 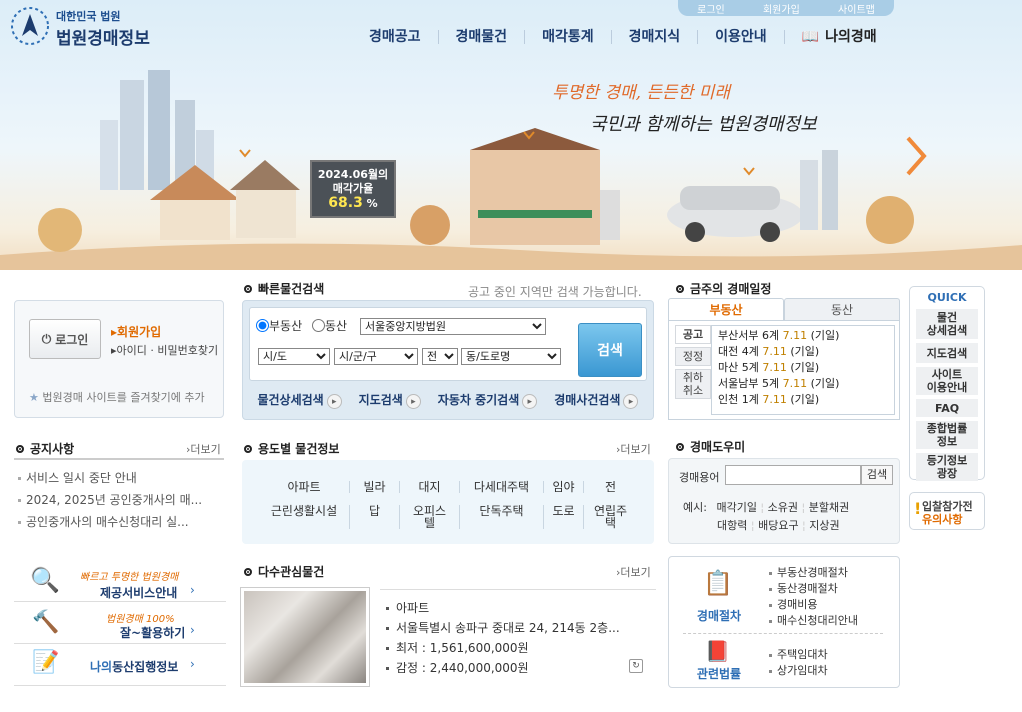 What do you see at coordinates (294, 356) in the screenshot?
I see `sido-select: 시/도` at bounding box center [294, 356].